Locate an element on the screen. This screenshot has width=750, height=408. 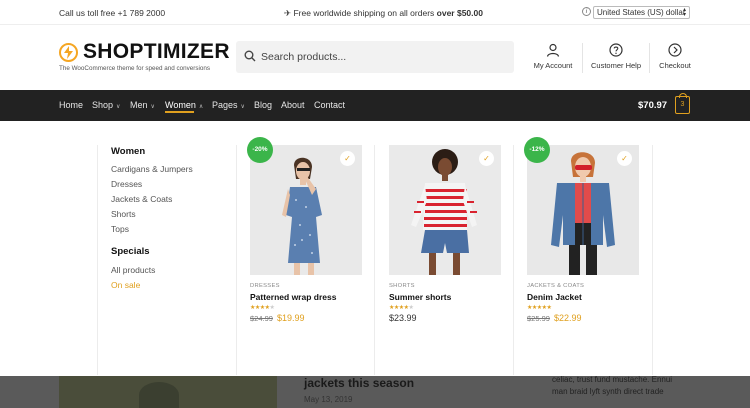
old-price: $24.99 is located at coordinates (261, 318).